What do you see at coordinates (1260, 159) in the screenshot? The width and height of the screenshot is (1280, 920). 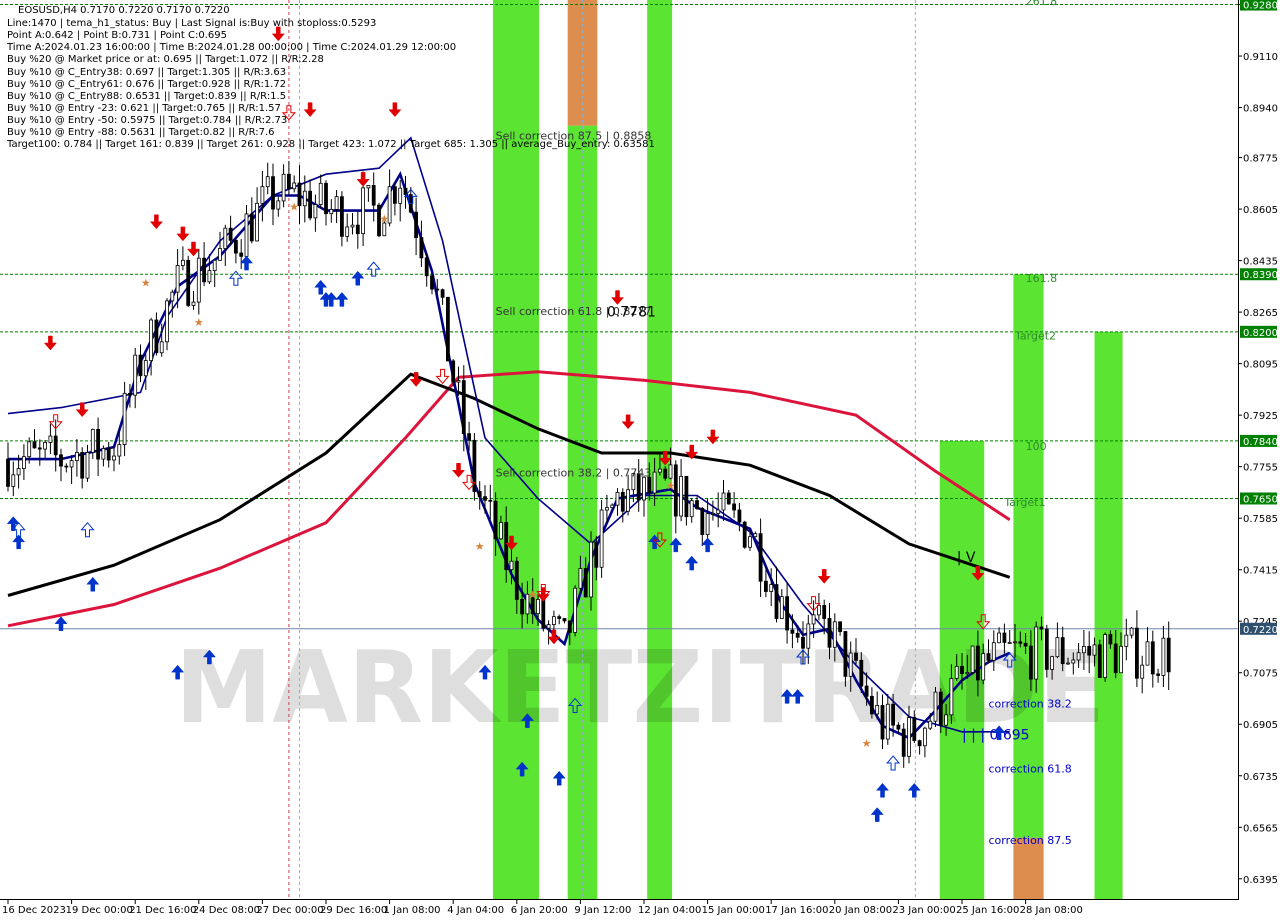 I see `price-tick-label: 0.8775` at bounding box center [1260, 159].